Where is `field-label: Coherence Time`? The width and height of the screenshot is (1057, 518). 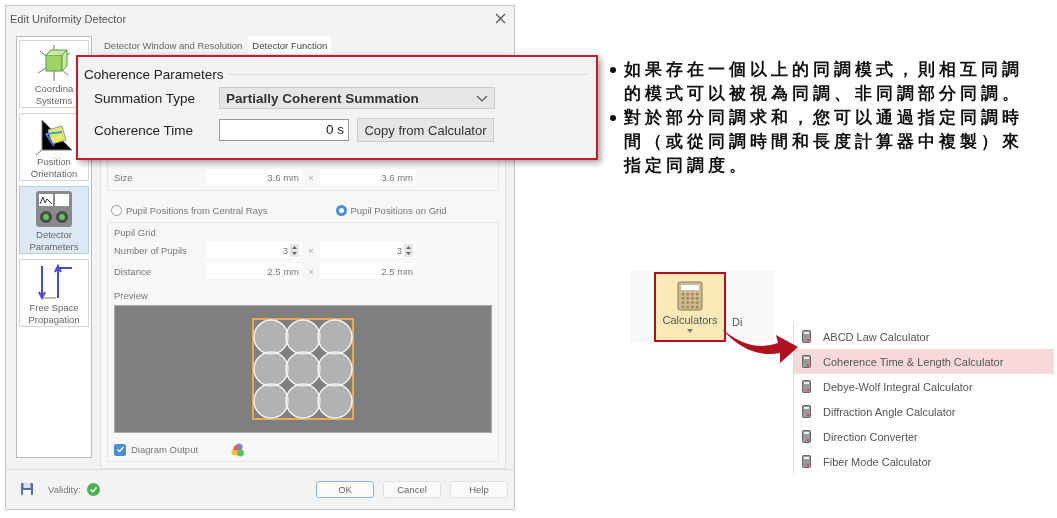 field-label: Coherence Time is located at coordinates (144, 130).